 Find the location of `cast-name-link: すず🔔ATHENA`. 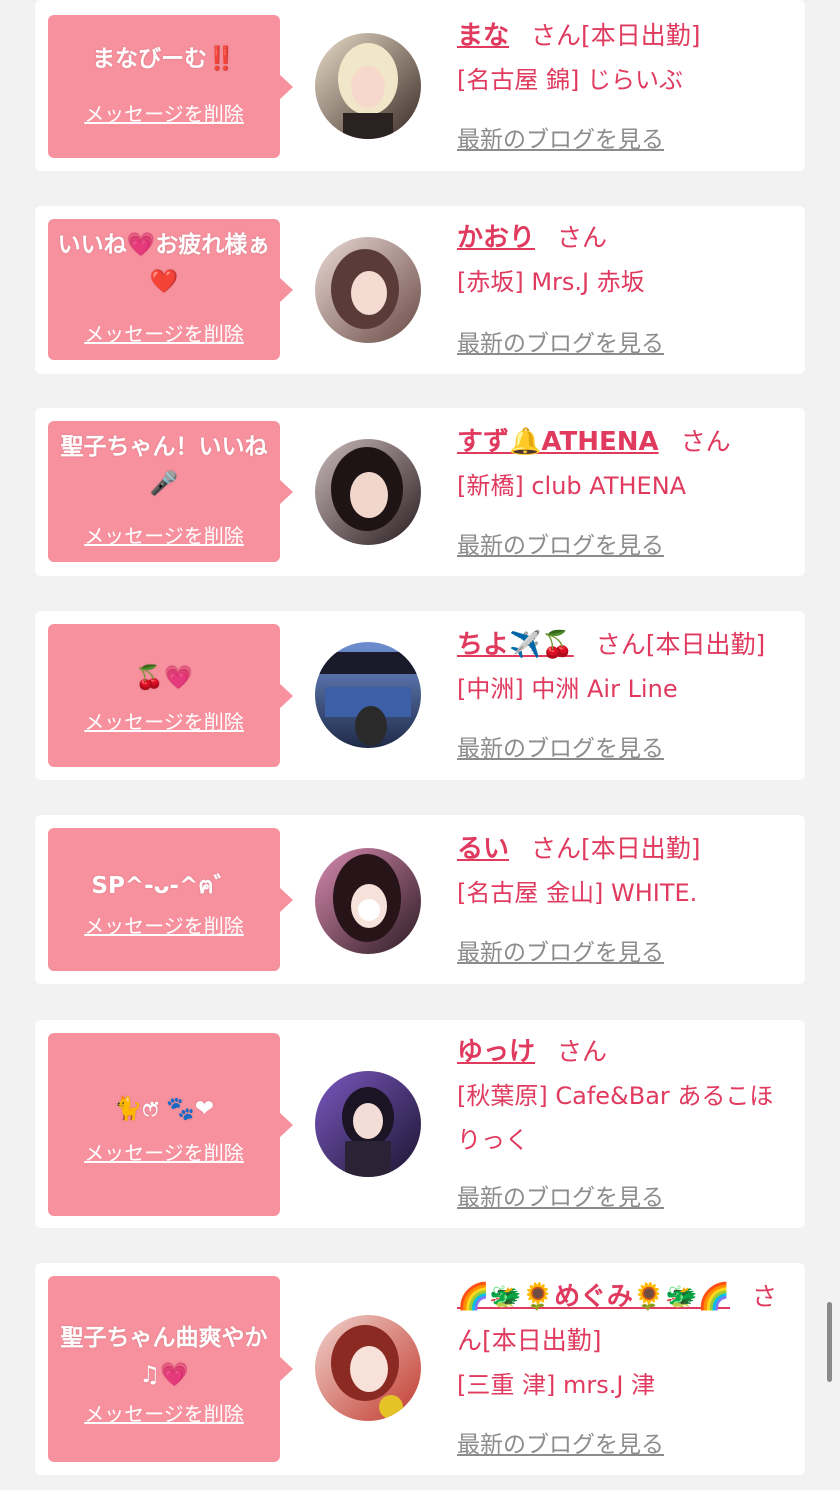

cast-name-link: すず🔔ATHENA is located at coordinates (558, 442).